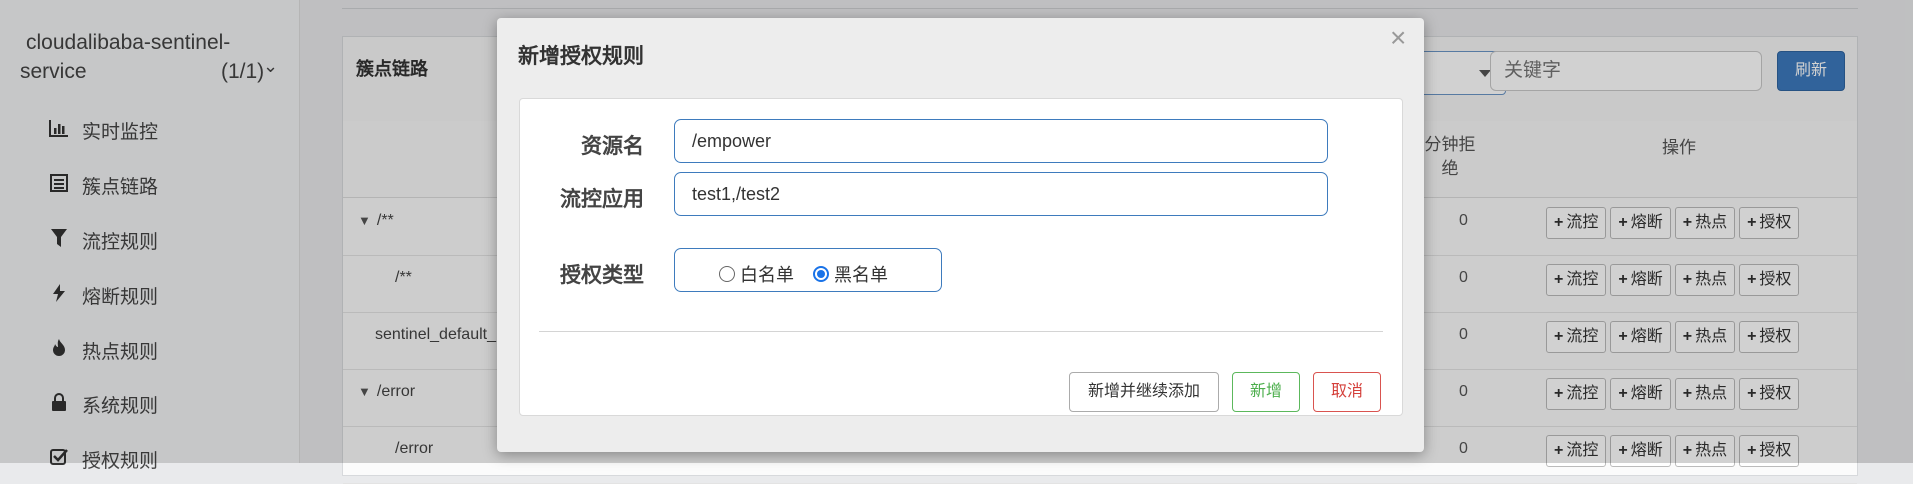  I want to click on blacklist-radio: 黑名单, so click(850, 274).